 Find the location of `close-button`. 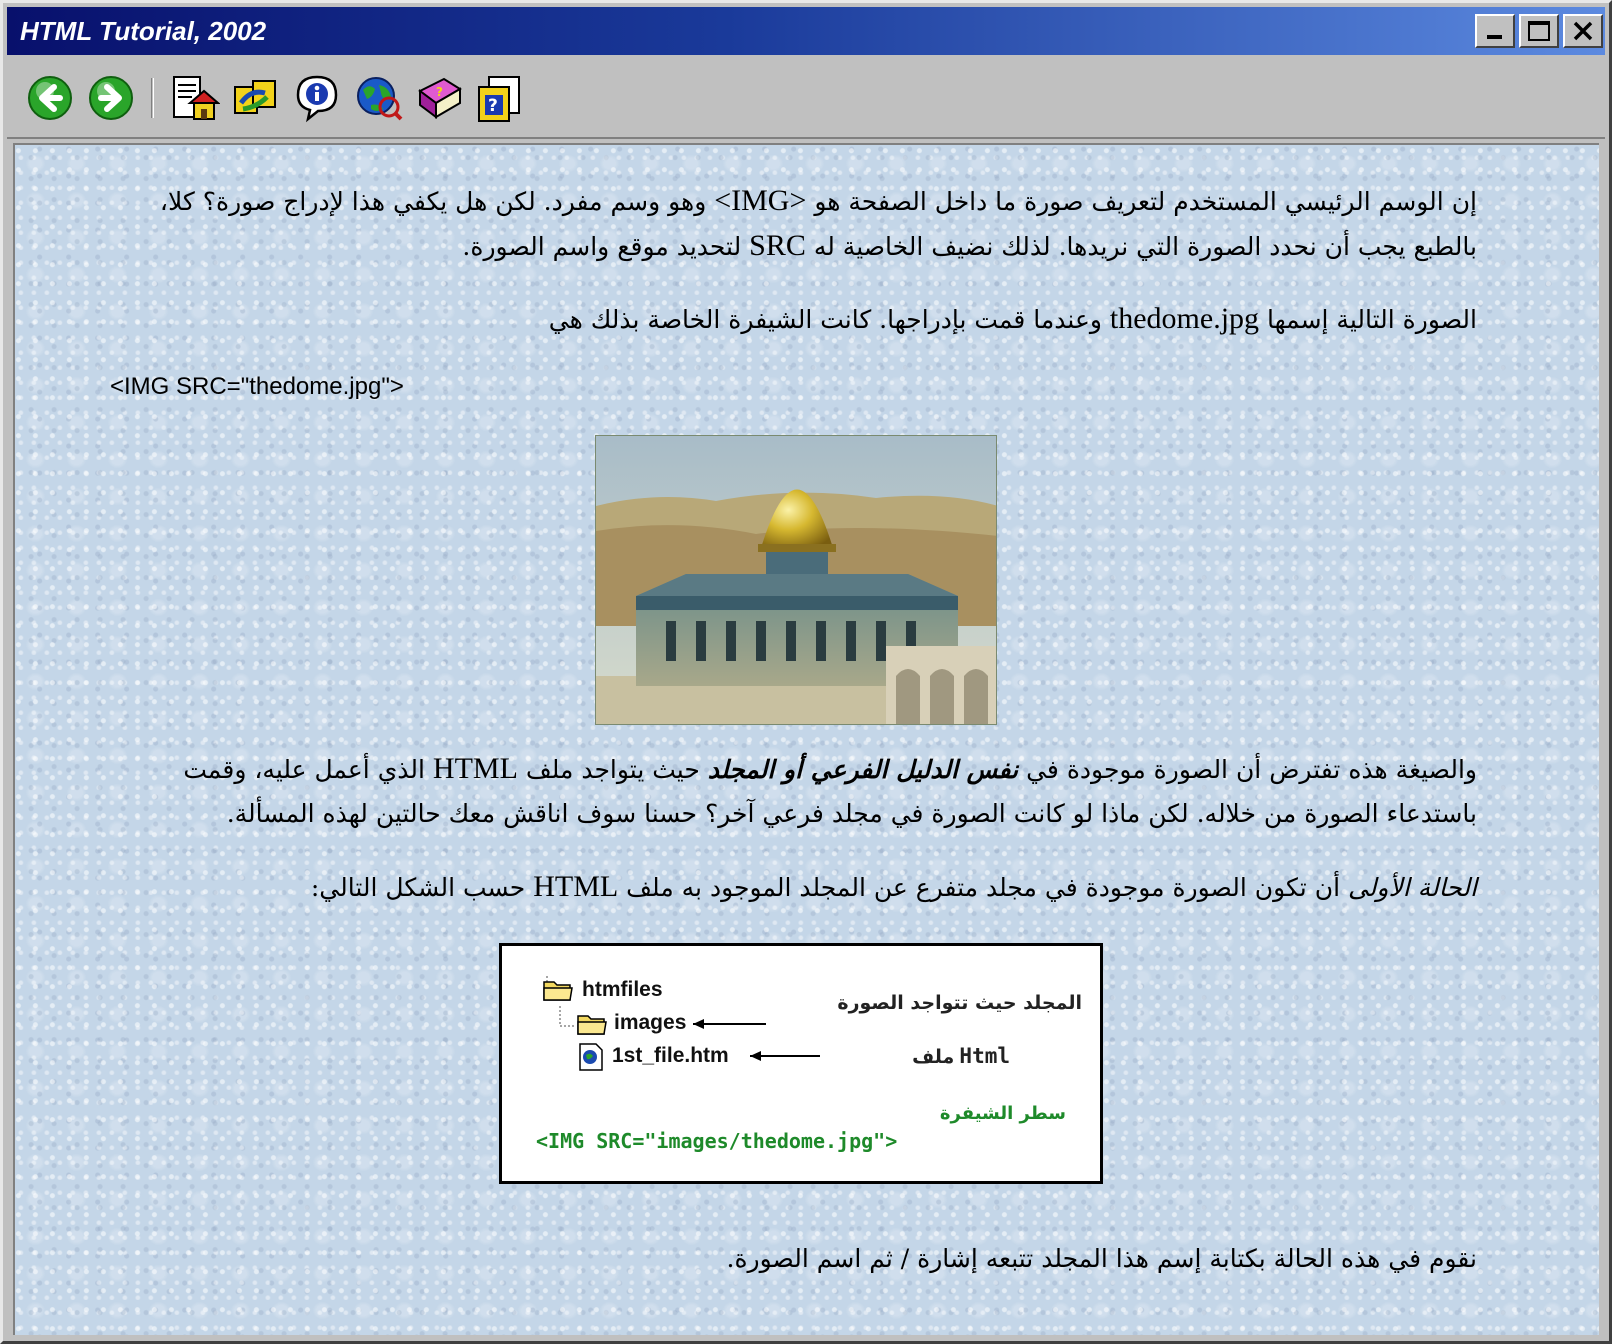

close-button is located at coordinates (1583, 31).